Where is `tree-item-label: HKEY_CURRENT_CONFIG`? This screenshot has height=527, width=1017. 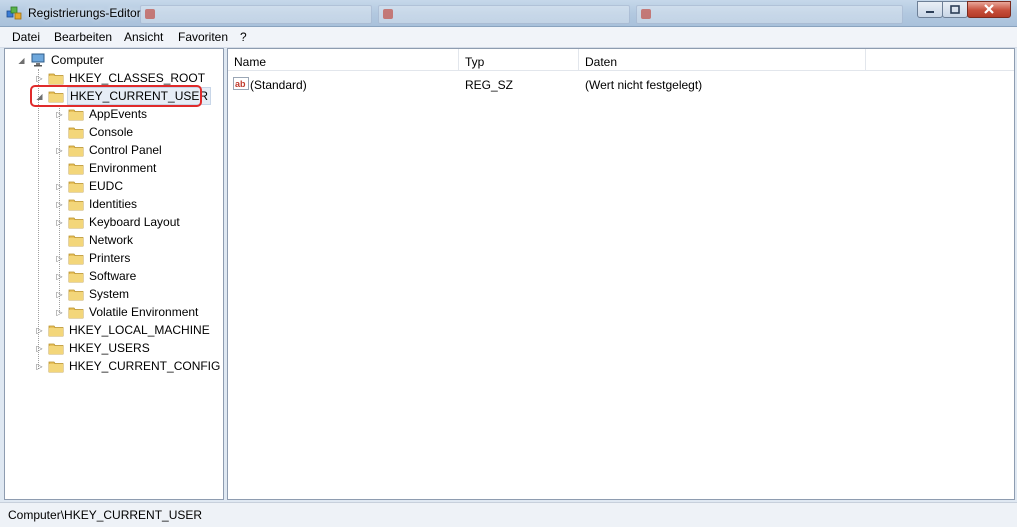
tree-item-label: HKEY_CURRENT_CONFIG is located at coordinates (145, 366).